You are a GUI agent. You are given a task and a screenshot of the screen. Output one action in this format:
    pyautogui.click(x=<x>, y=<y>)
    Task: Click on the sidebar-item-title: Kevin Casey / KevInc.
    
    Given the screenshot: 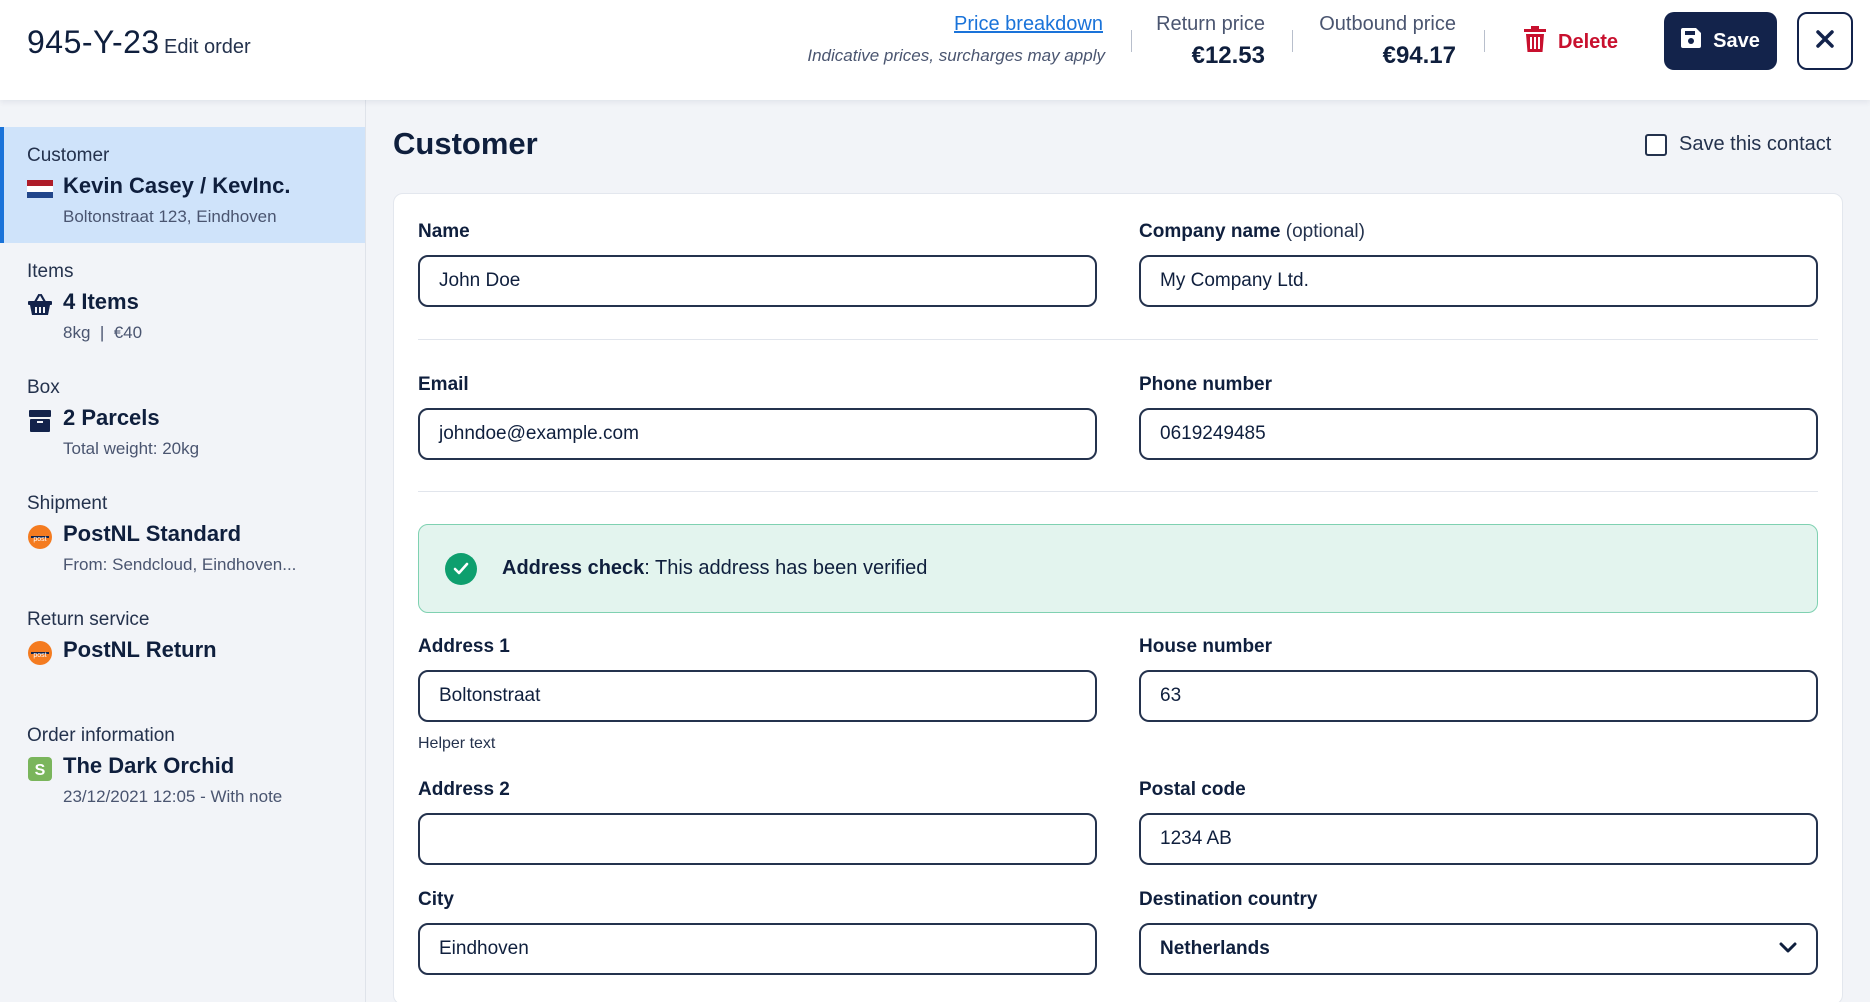 What is the action you would take?
    pyautogui.click(x=177, y=185)
    